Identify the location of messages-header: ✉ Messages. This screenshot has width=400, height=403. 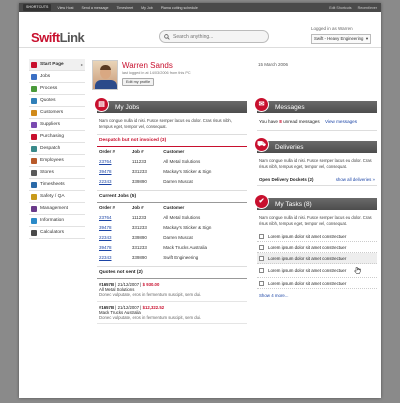
(315, 105).